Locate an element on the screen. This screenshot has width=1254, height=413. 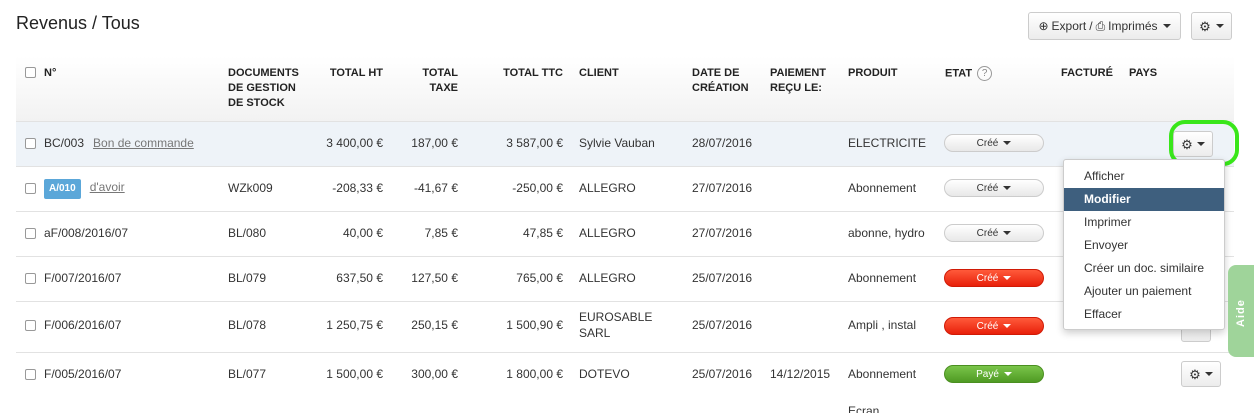
menu-item-envoyer: Envoyer is located at coordinates (1144, 245).